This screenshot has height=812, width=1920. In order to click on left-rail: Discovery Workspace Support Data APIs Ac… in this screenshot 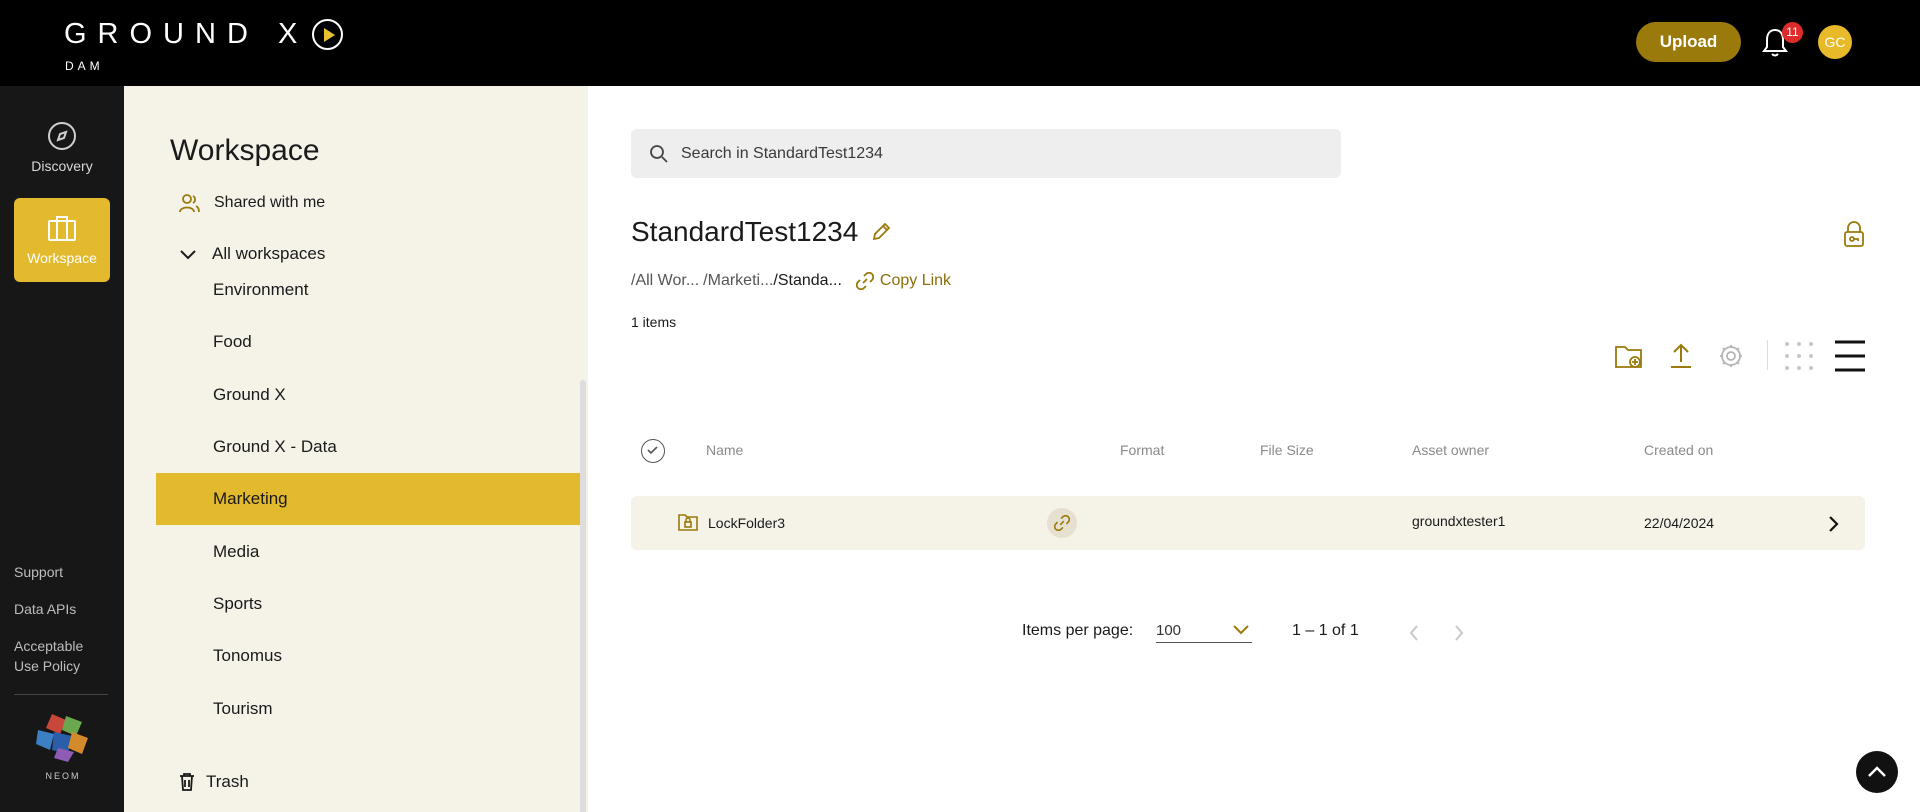, I will do `click(62, 449)`.